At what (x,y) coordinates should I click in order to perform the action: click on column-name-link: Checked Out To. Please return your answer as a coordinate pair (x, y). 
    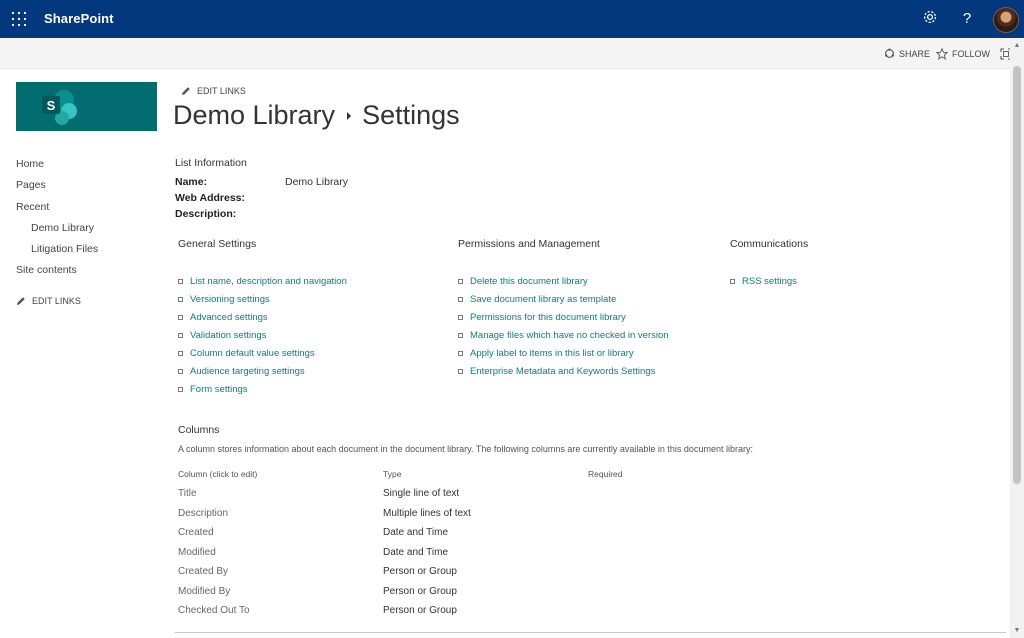
    Looking at the image, I should click on (214, 610).